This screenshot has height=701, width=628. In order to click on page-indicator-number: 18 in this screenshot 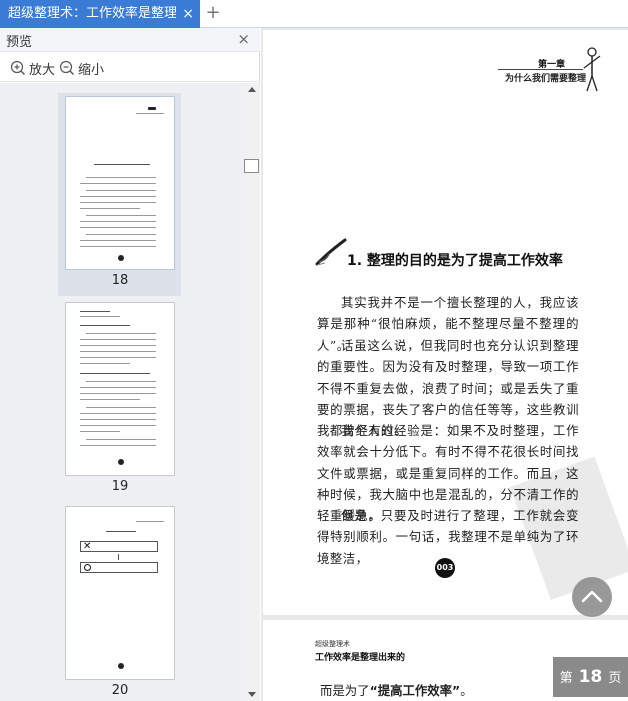, I will do `click(590, 677)`.